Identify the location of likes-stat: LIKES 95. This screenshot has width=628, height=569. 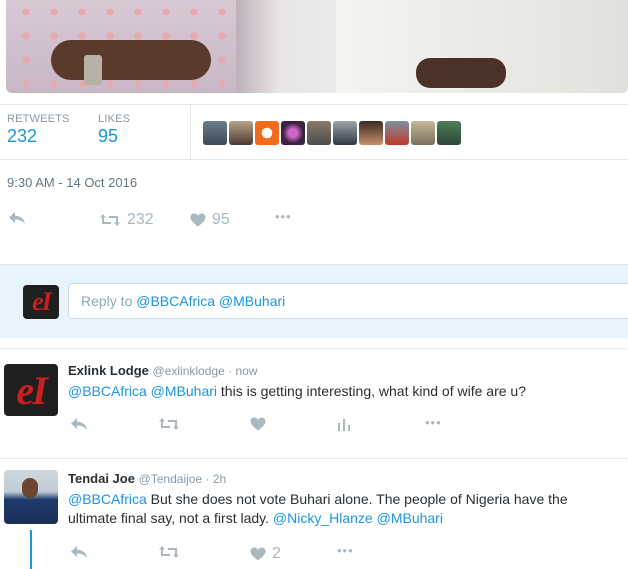
(114, 130).